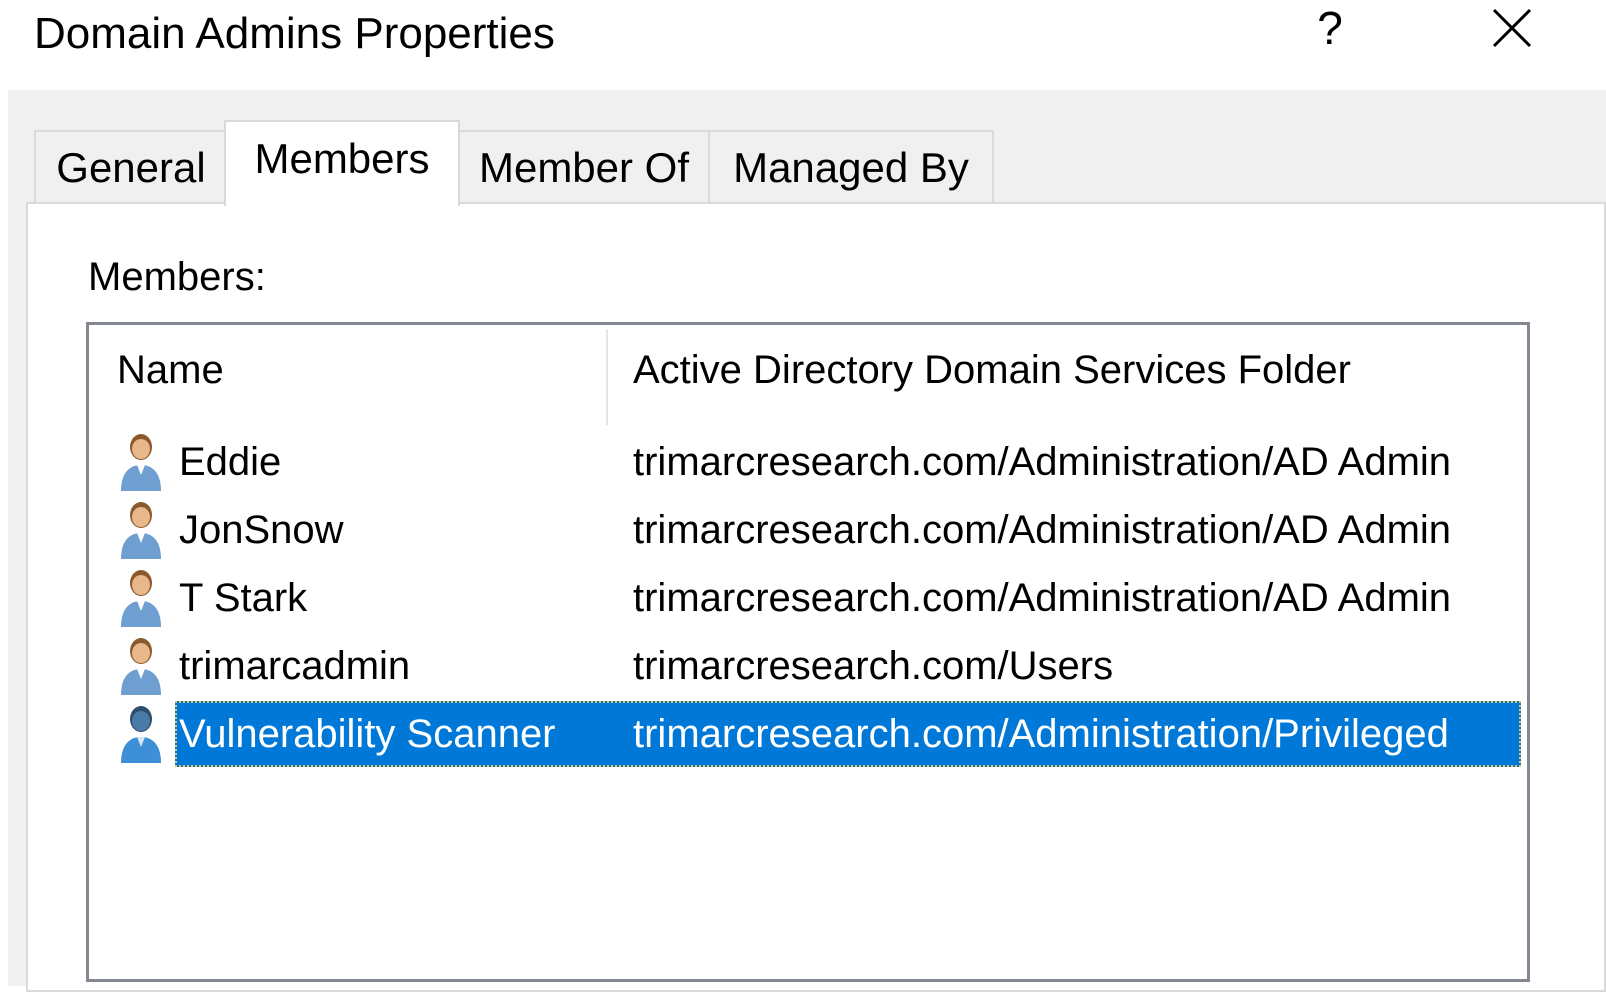 The image size is (1606, 992). I want to click on tab-member-of: Member Of, so click(584, 167).